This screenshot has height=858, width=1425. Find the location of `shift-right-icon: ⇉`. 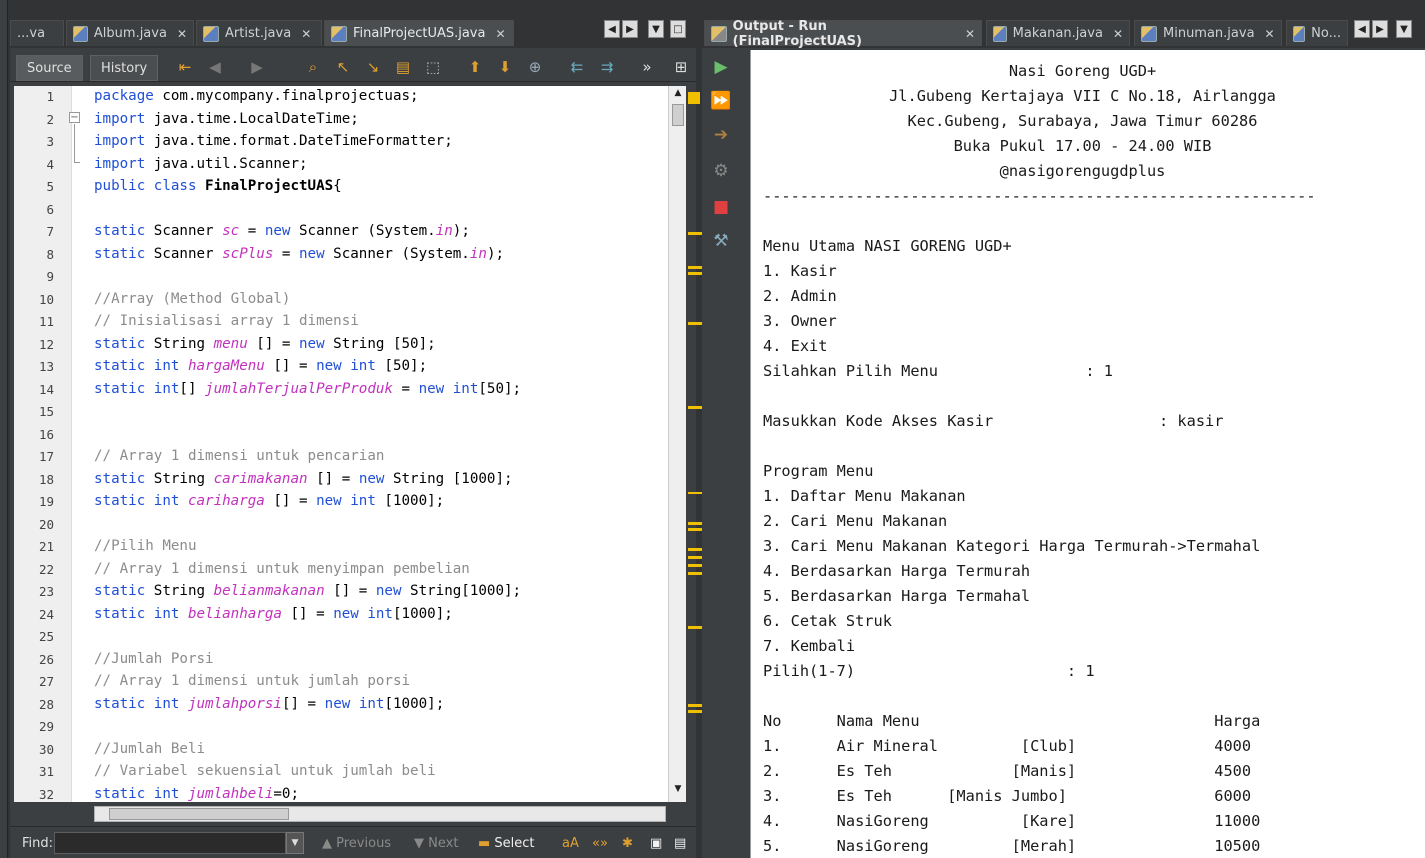

shift-right-icon: ⇉ is located at coordinates (607, 67).